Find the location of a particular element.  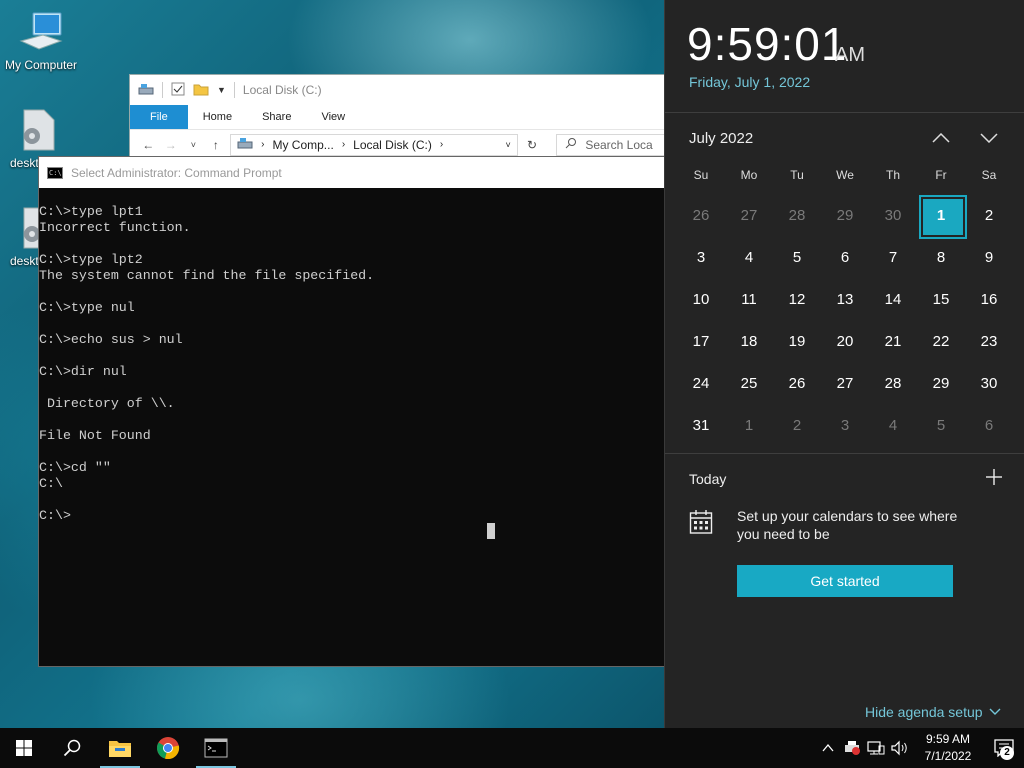

tray-app-icon is located at coordinates (852, 748).